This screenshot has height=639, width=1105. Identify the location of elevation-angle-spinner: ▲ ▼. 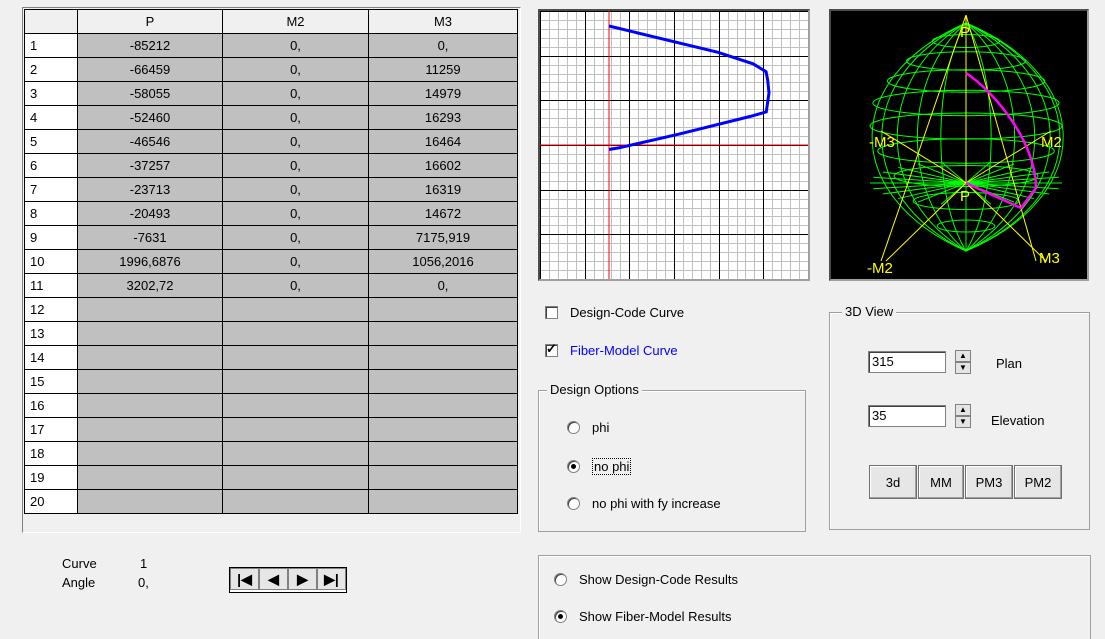
(963, 416).